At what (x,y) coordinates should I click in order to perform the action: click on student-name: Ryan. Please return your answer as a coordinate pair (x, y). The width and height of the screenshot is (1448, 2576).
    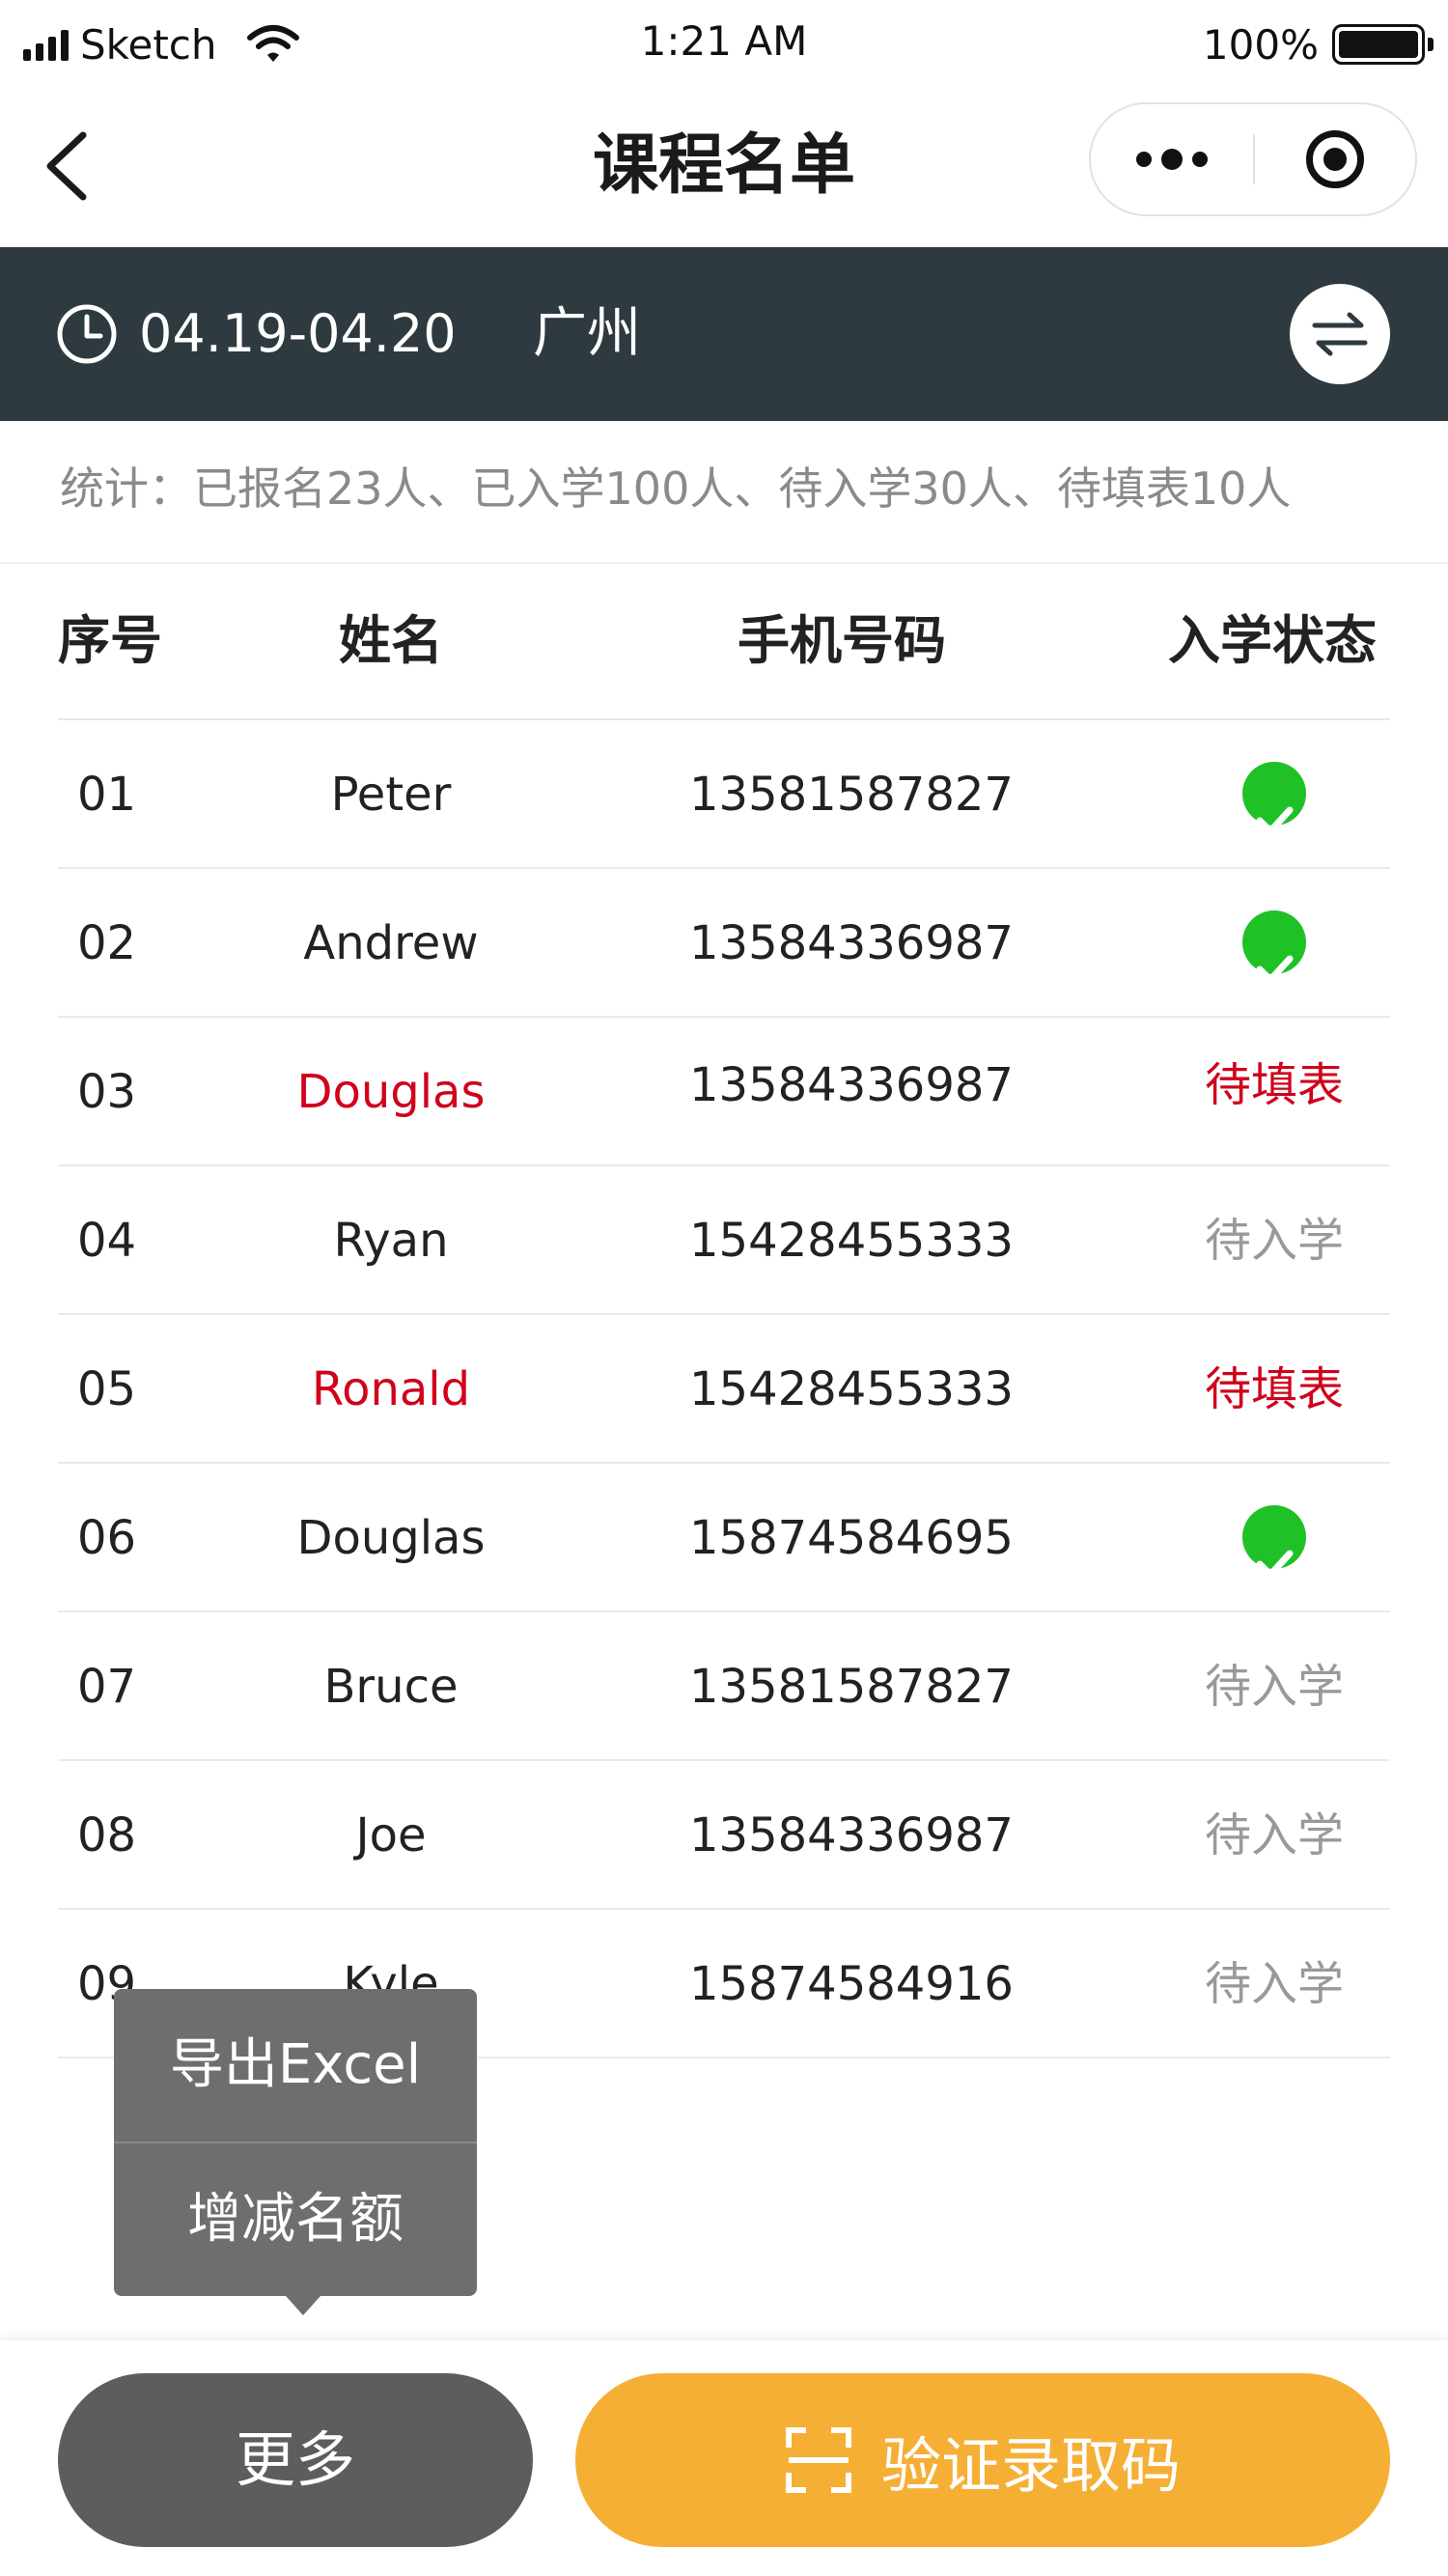
    Looking at the image, I should click on (391, 1241).